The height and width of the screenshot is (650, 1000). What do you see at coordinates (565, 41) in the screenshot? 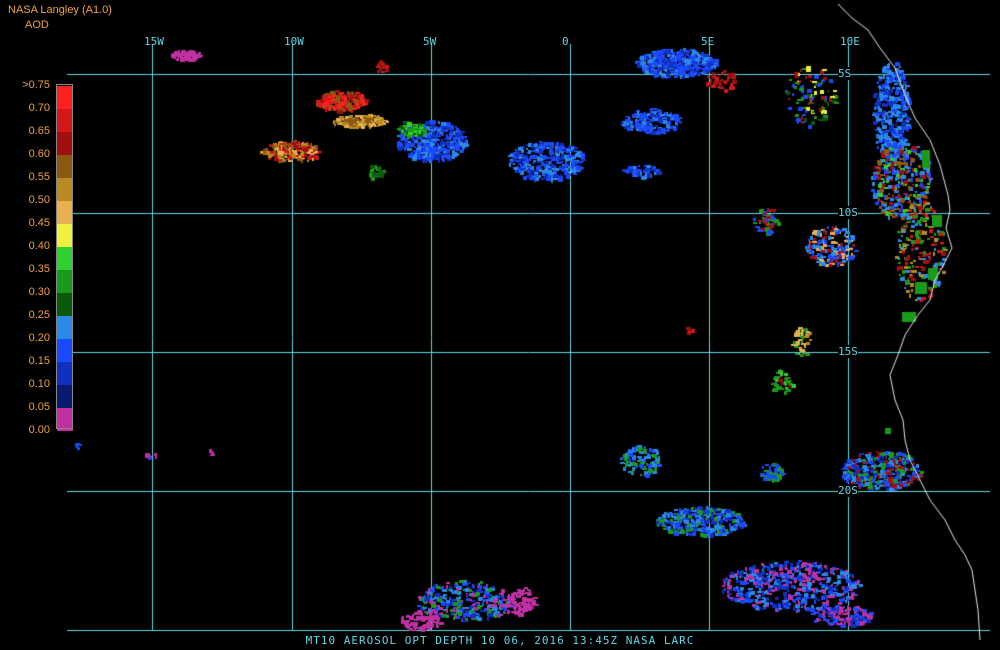
I see `longitude-label: 0` at bounding box center [565, 41].